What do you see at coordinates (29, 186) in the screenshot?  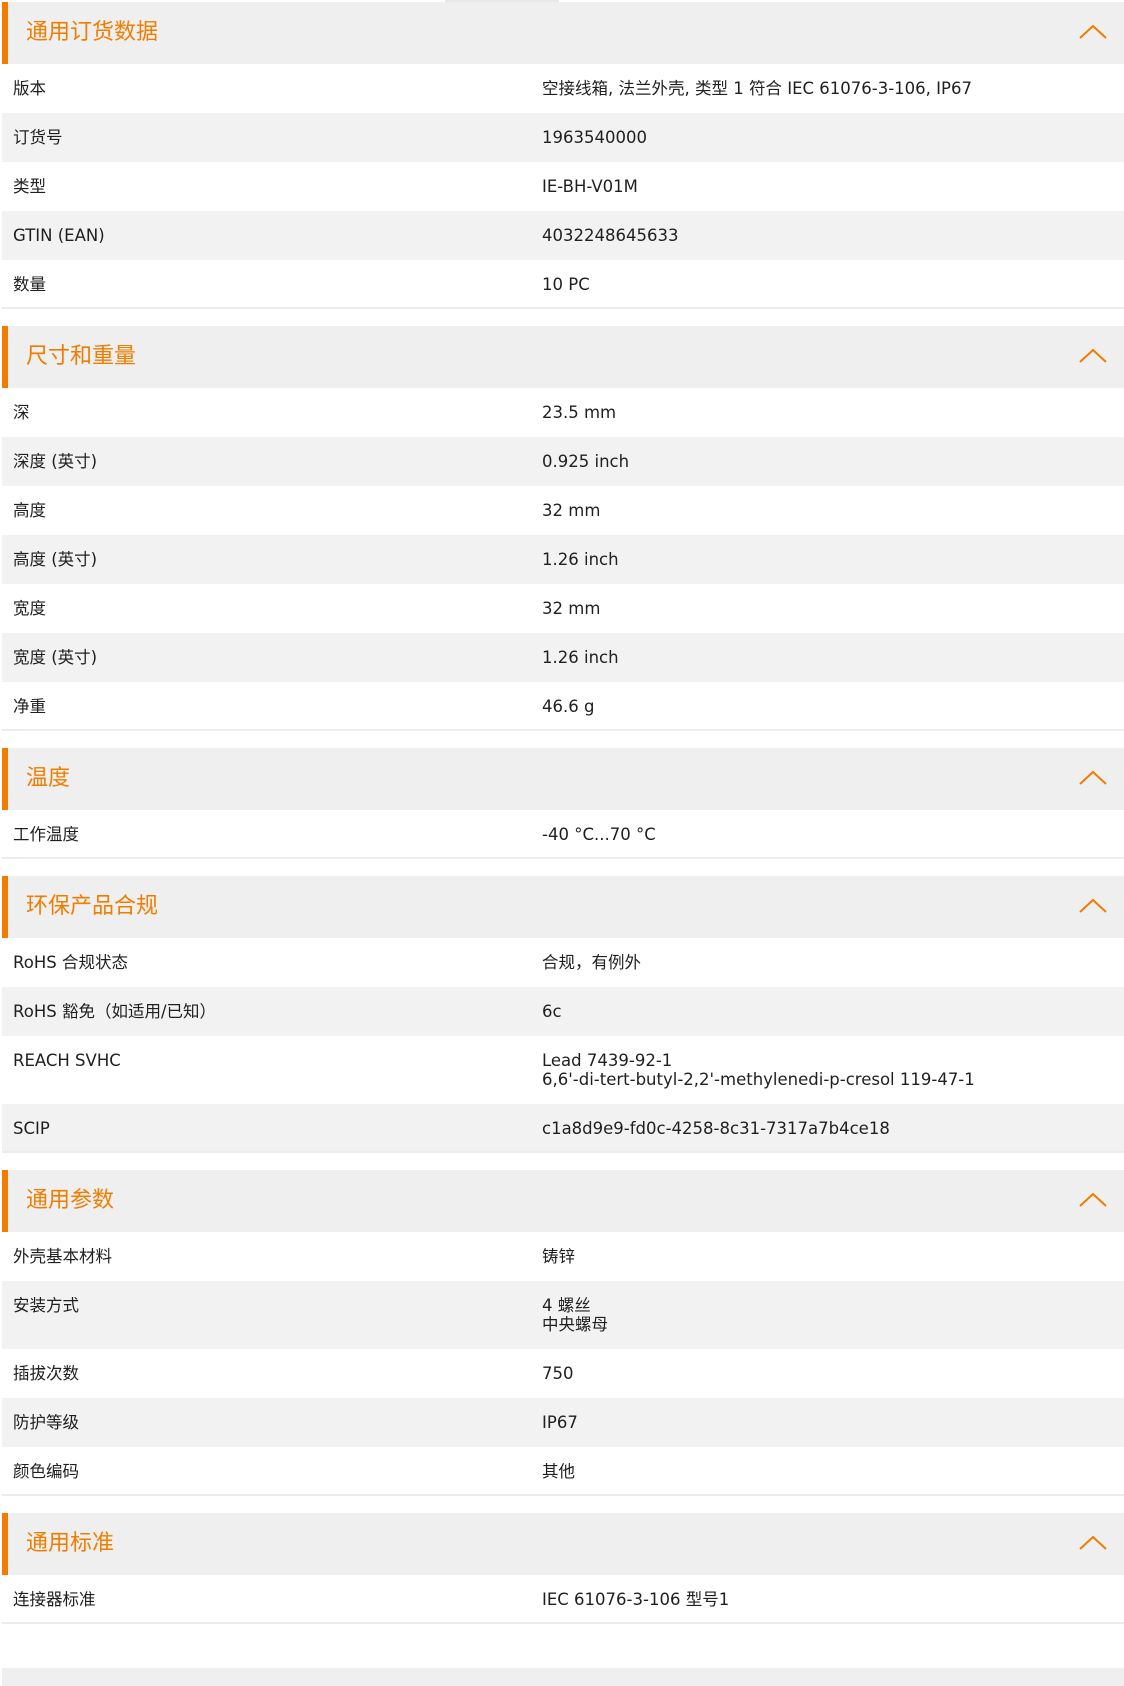 I see `spec-label: 类型` at bounding box center [29, 186].